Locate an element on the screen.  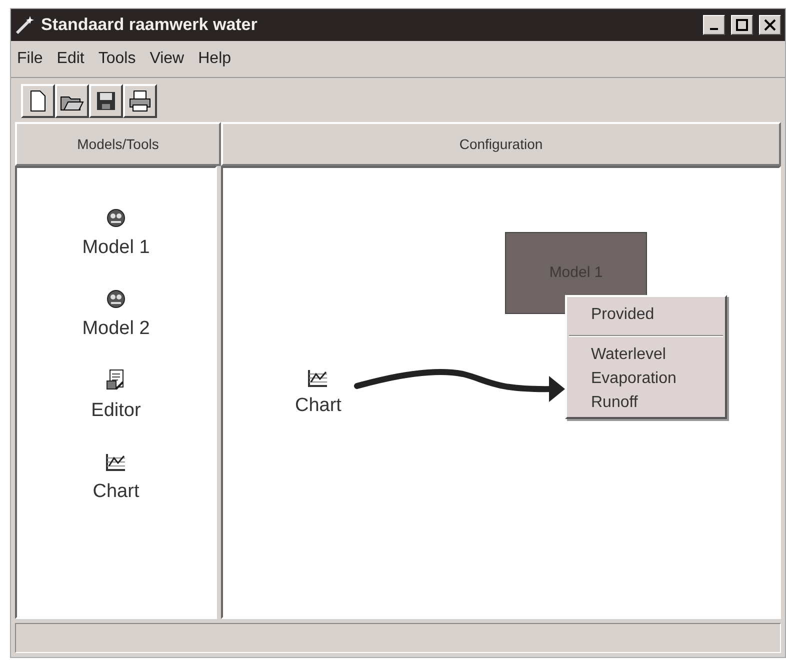
print-icon is located at coordinates (140, 101).